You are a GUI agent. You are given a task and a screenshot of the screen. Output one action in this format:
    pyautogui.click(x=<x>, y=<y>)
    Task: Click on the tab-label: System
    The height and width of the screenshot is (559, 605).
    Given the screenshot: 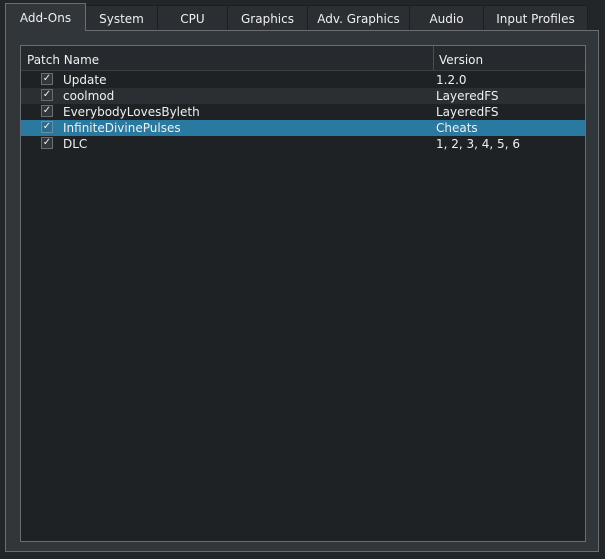 What is the action you would take?
    pyautogui.click(x=121, y=18)
    